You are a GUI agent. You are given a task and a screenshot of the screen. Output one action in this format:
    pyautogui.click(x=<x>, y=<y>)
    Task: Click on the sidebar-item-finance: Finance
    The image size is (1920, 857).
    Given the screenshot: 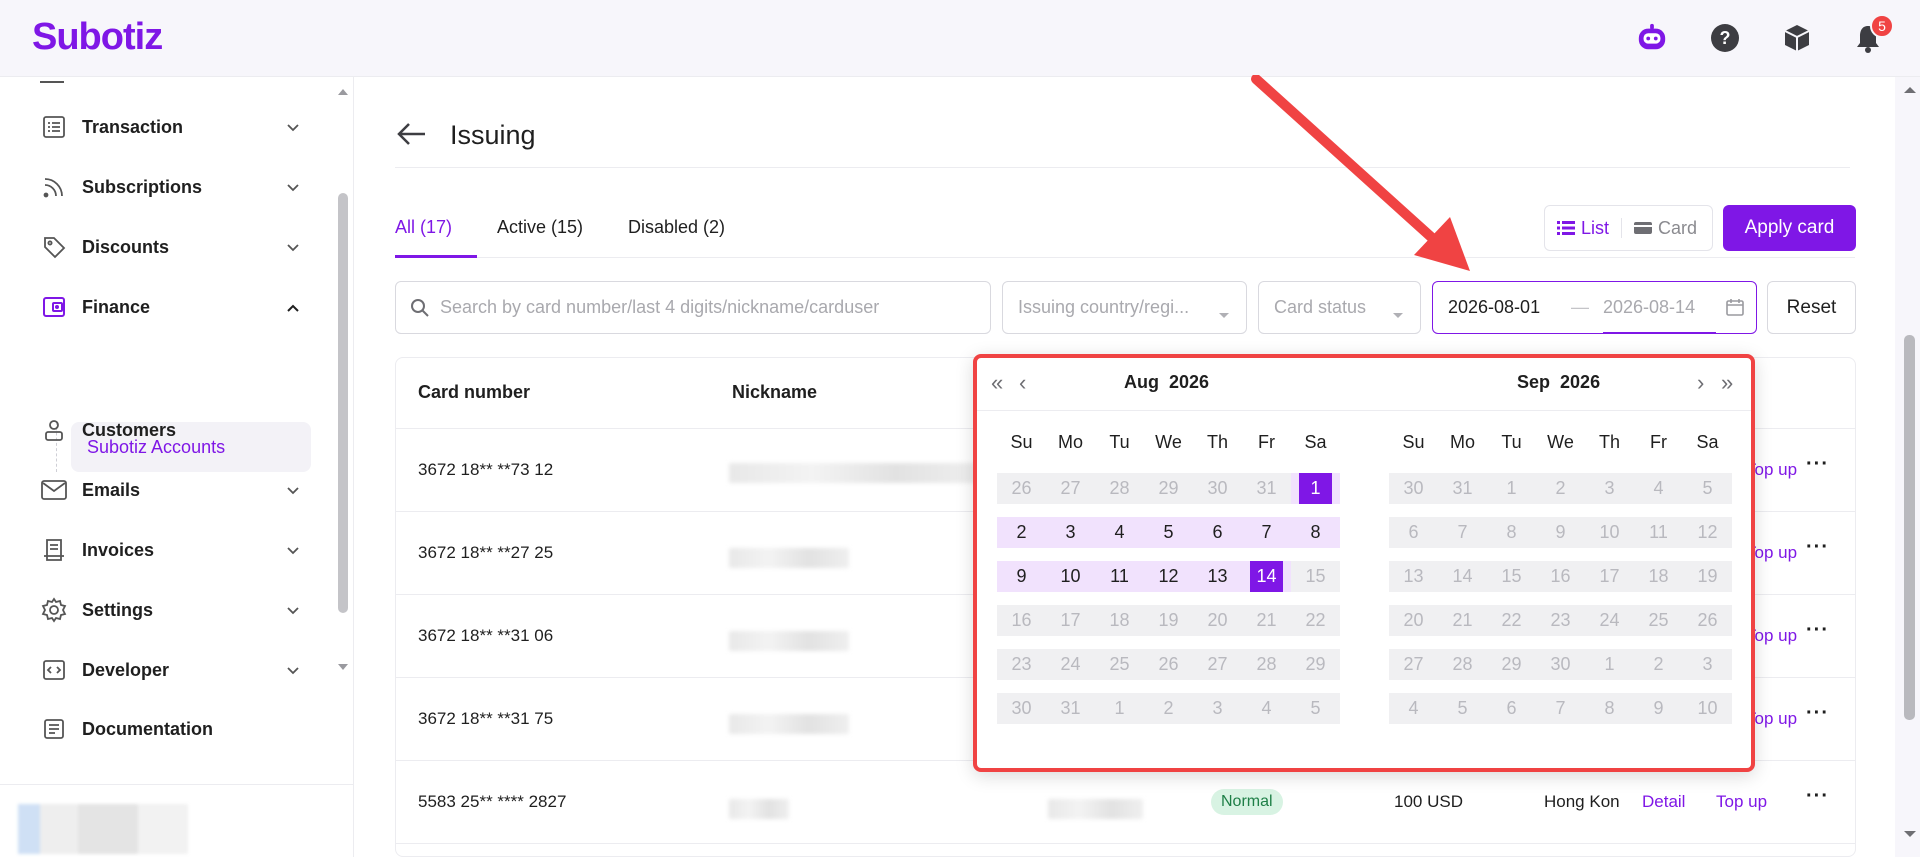 What is the action you would take?
    pyautogui.click(x=170, y=307)
    